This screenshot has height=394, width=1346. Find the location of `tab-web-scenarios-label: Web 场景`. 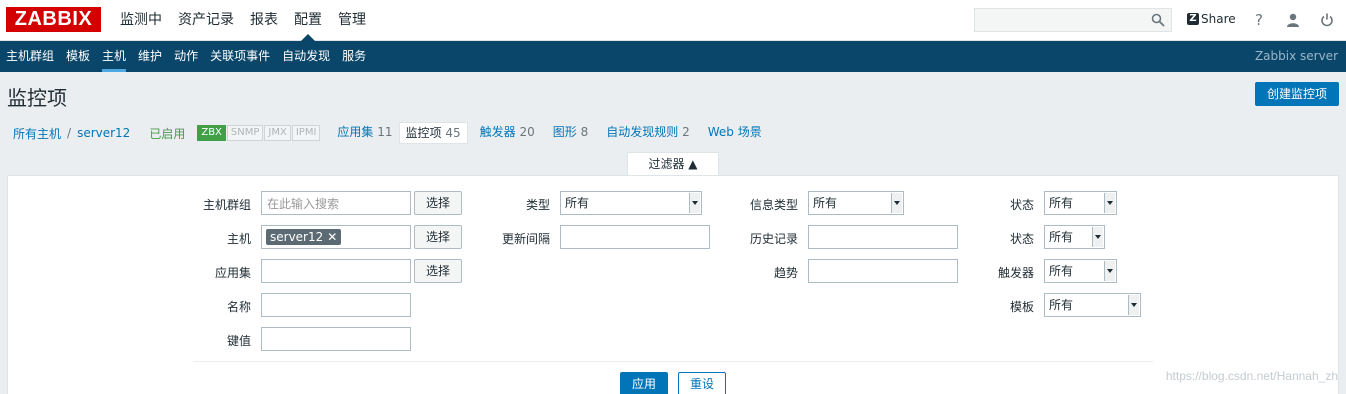

tab-web-scenarios-label: Web 场景 is located at coordinates (734, 132).